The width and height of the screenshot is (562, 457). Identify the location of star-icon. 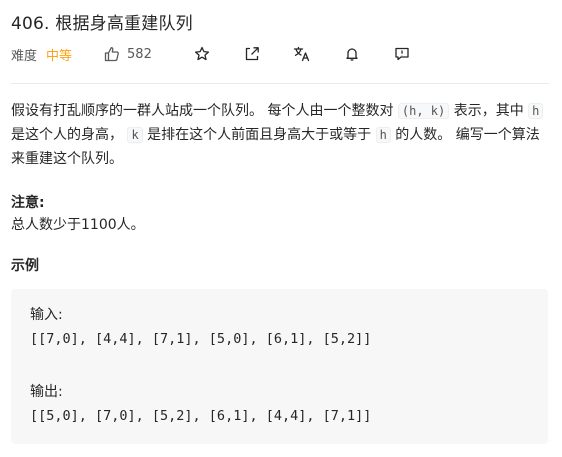
(201, 53).